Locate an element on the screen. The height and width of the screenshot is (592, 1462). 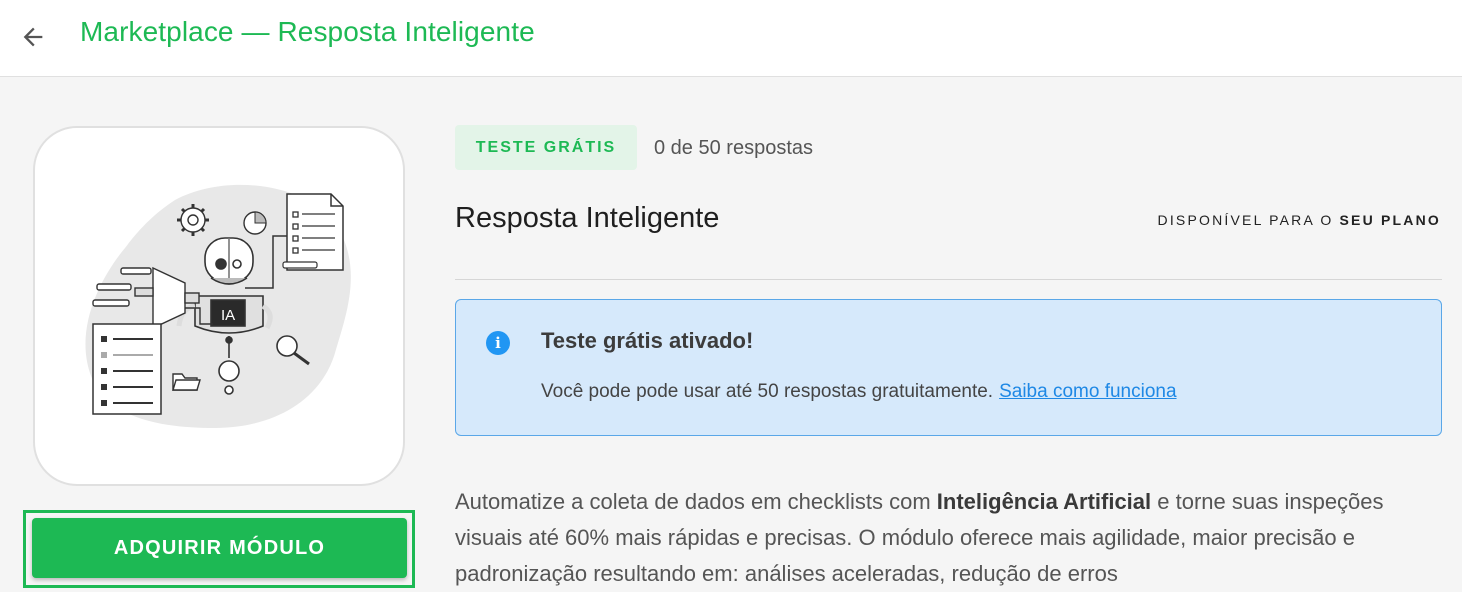
learn-more-link: Saiba como funciona is located at coordinates (1087, 391).